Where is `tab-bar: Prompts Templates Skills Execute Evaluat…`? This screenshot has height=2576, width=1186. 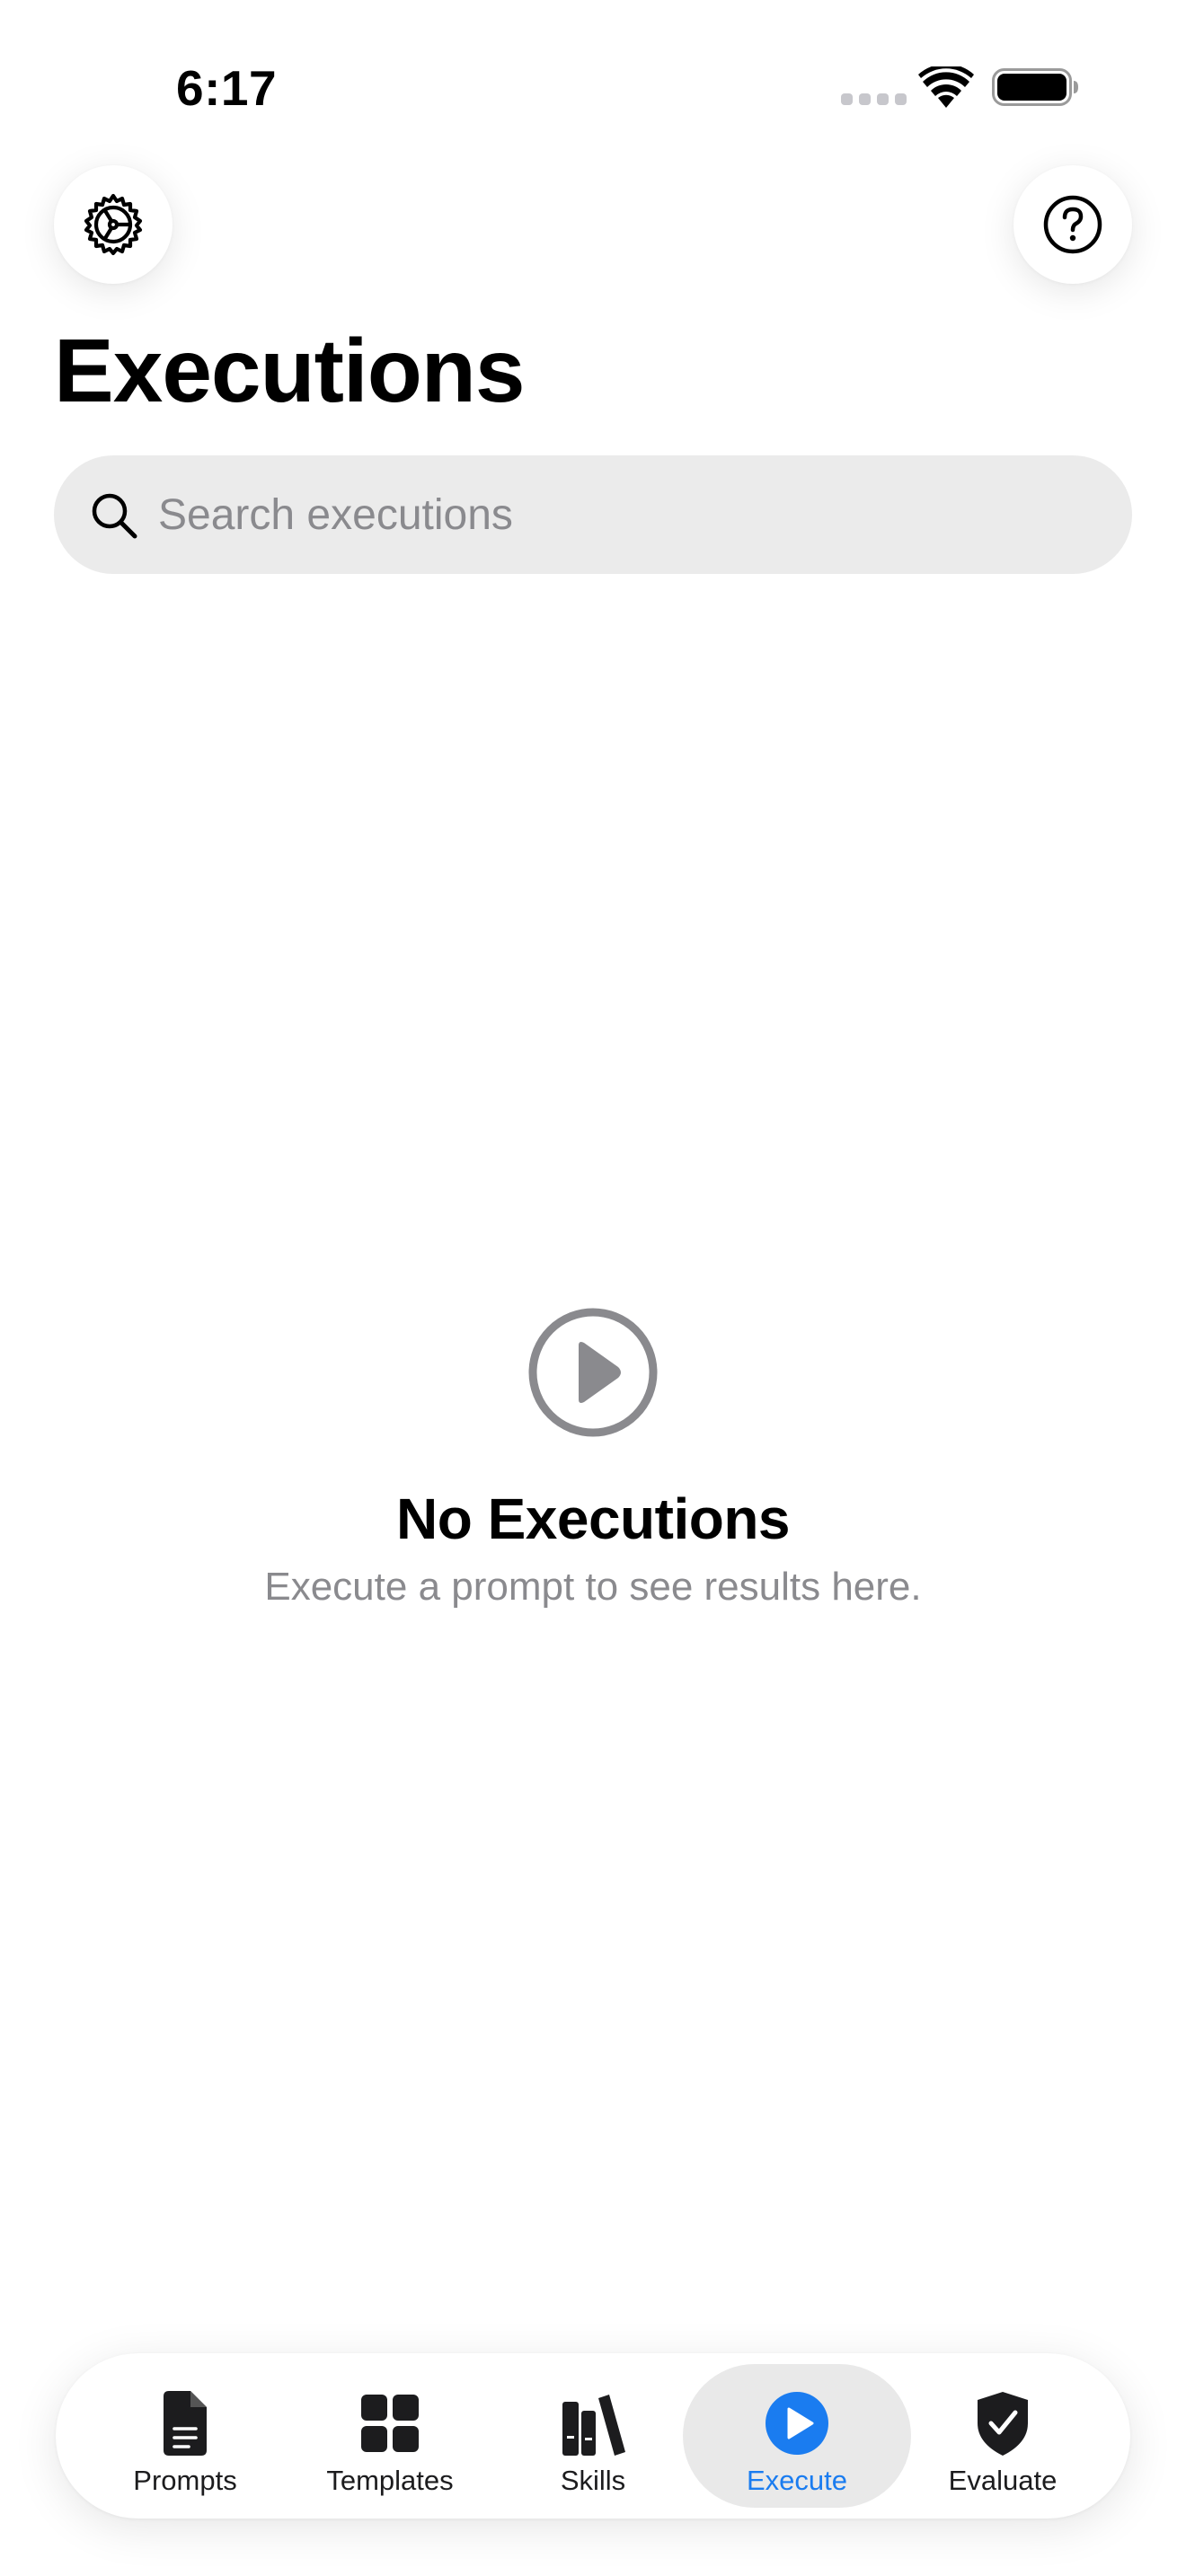
tab-bar: Prompts Templates Skills Execute Evaluat… is located at coordinates (593, 2436).